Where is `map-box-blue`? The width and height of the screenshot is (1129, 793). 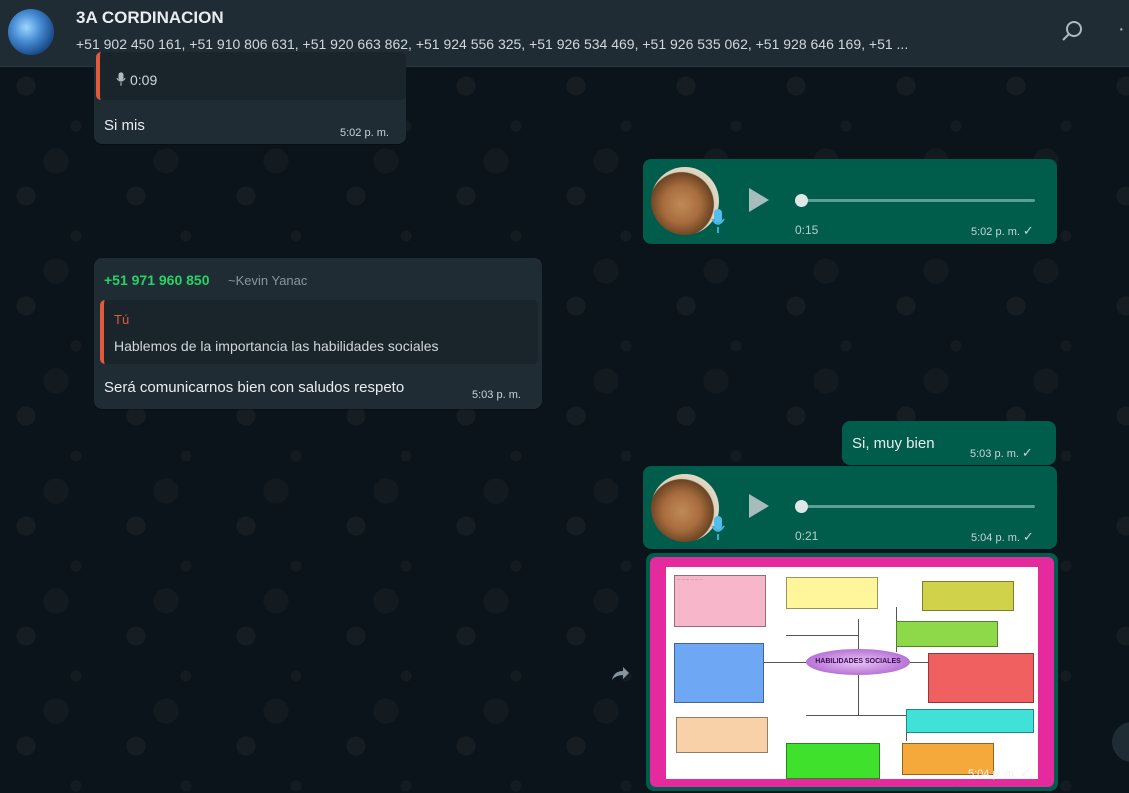 map-box-blue is located at coordinates (719, 673).